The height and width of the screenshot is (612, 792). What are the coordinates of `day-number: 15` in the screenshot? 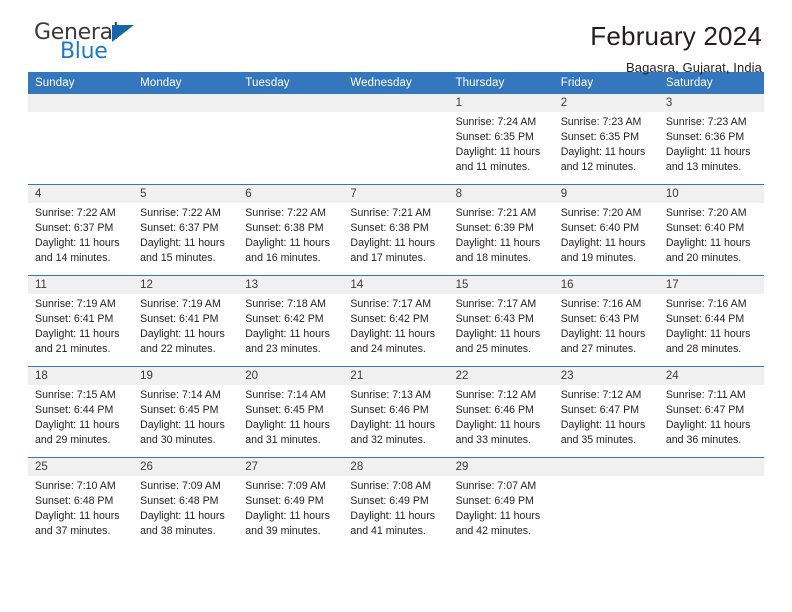 It's located at (501, 285).